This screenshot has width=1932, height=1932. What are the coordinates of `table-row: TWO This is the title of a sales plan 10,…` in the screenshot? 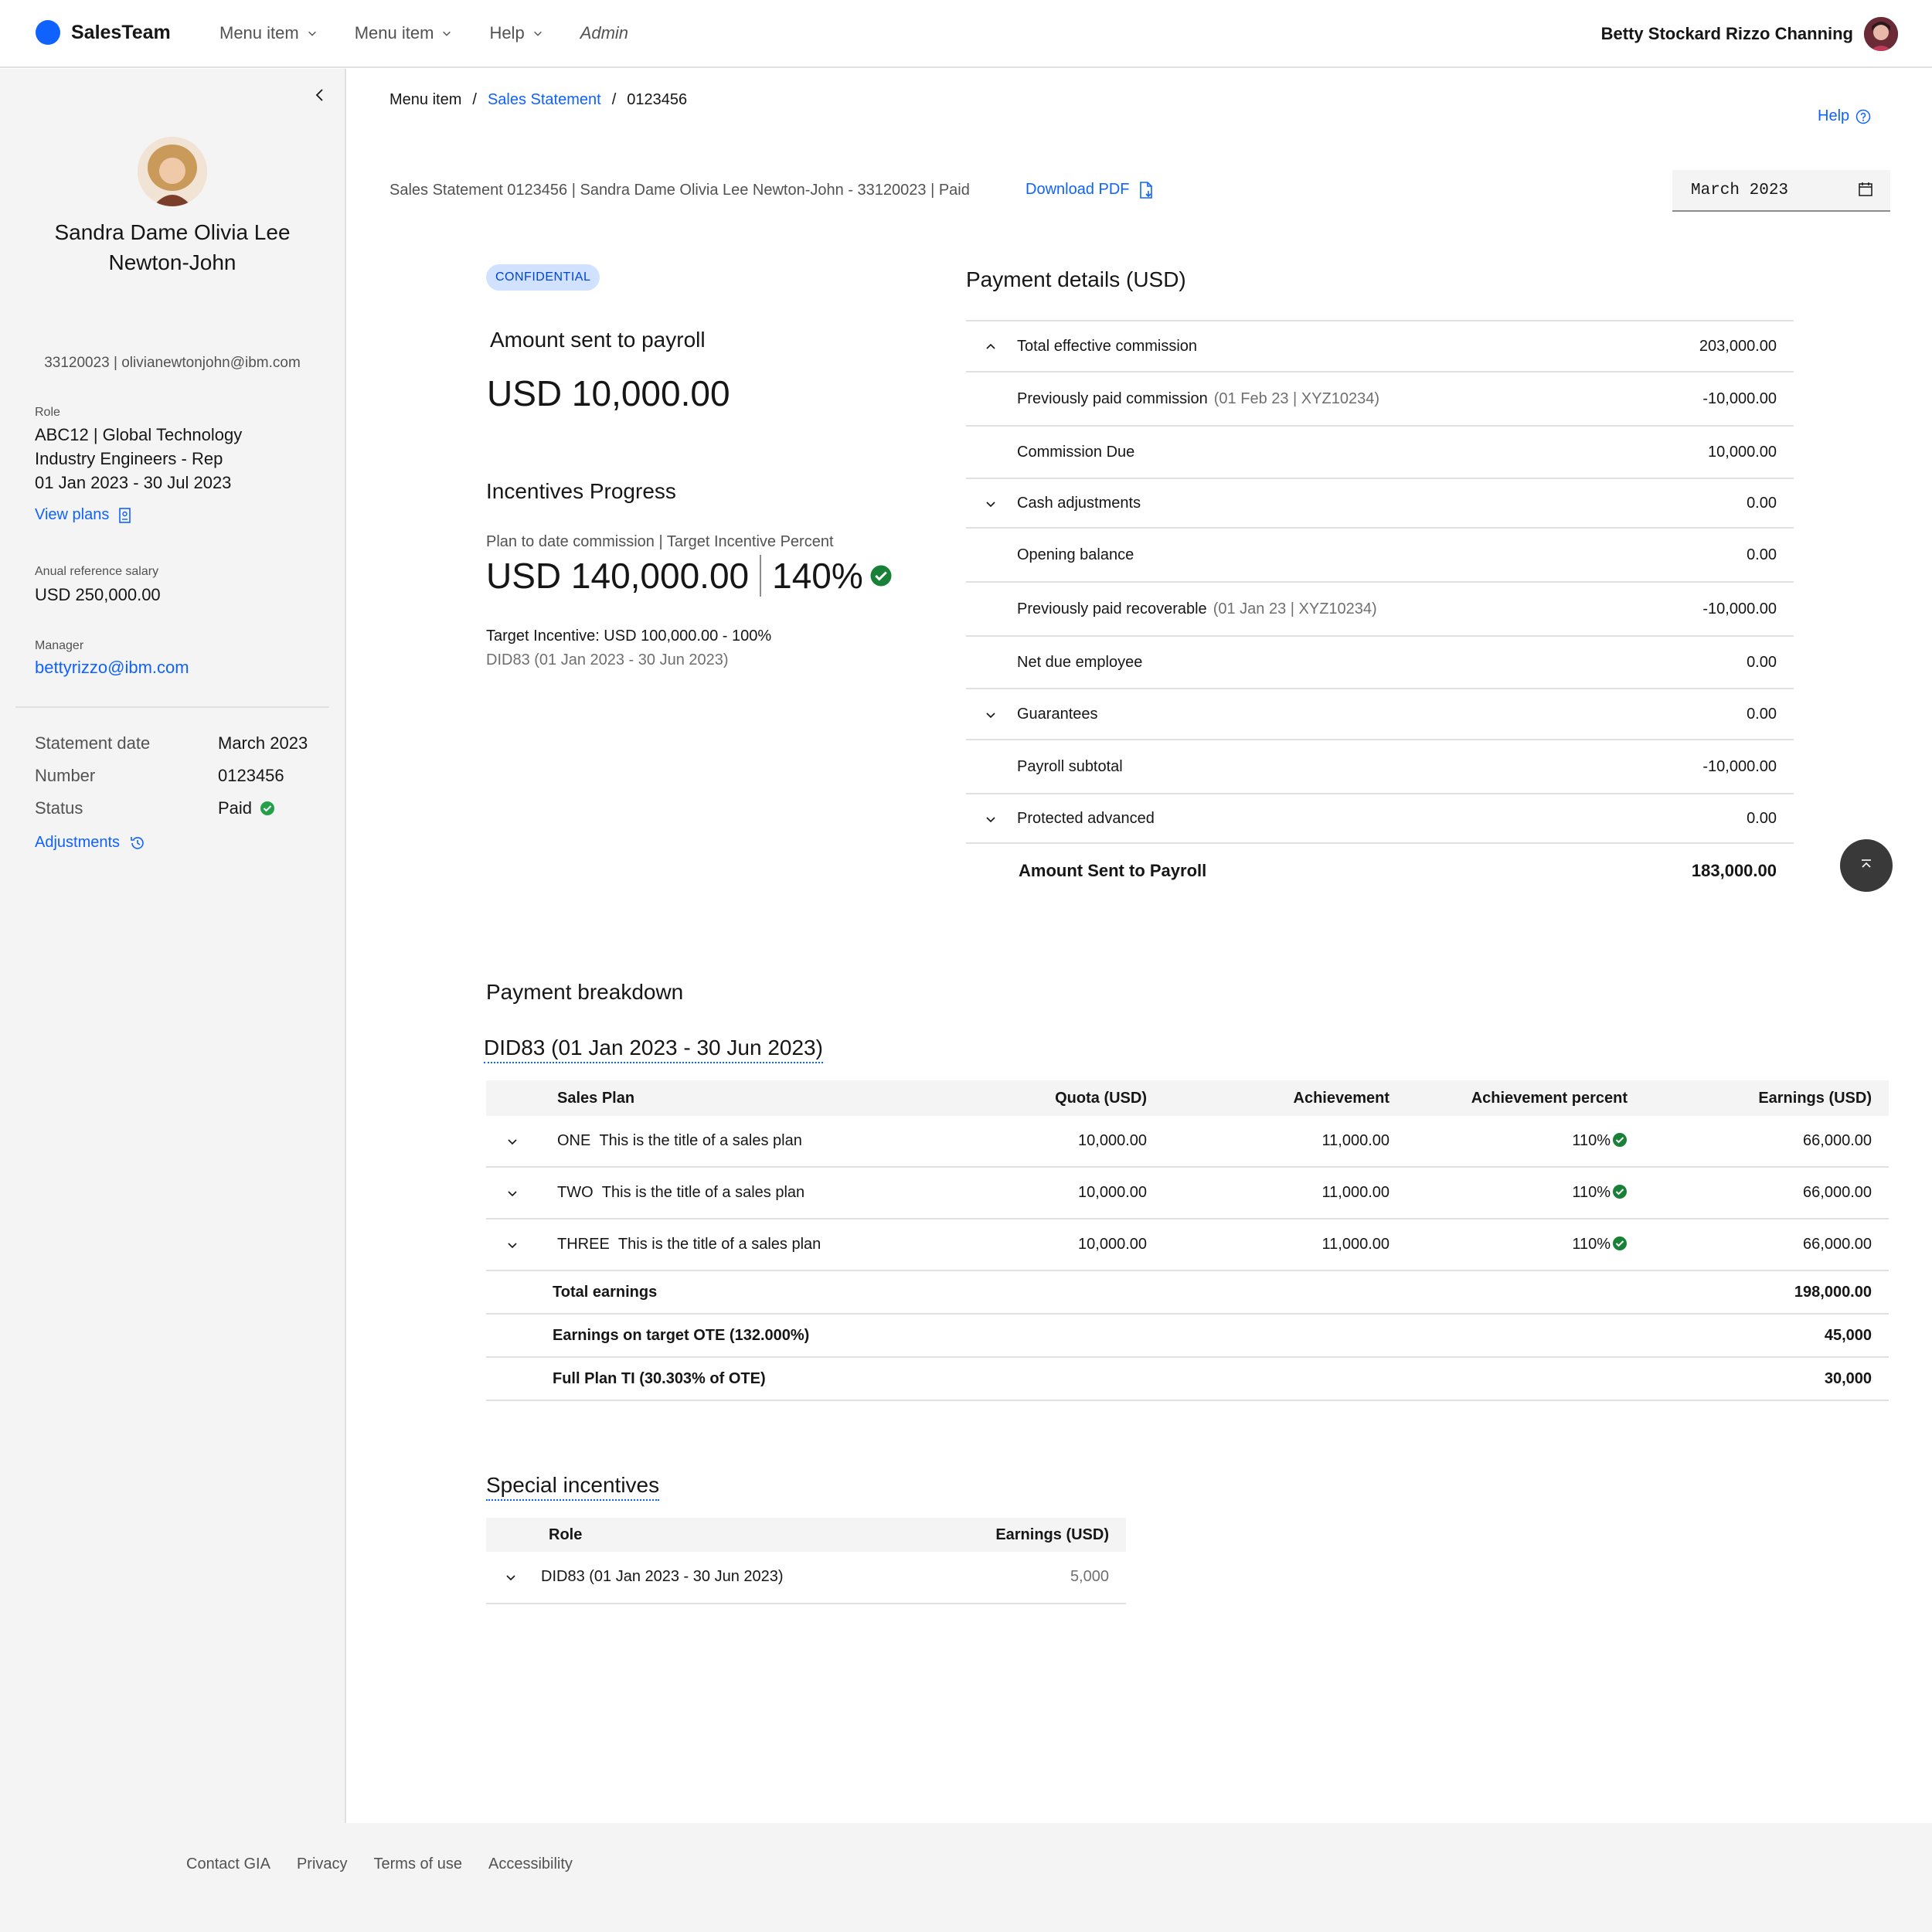 It's located at (1187, 1193).